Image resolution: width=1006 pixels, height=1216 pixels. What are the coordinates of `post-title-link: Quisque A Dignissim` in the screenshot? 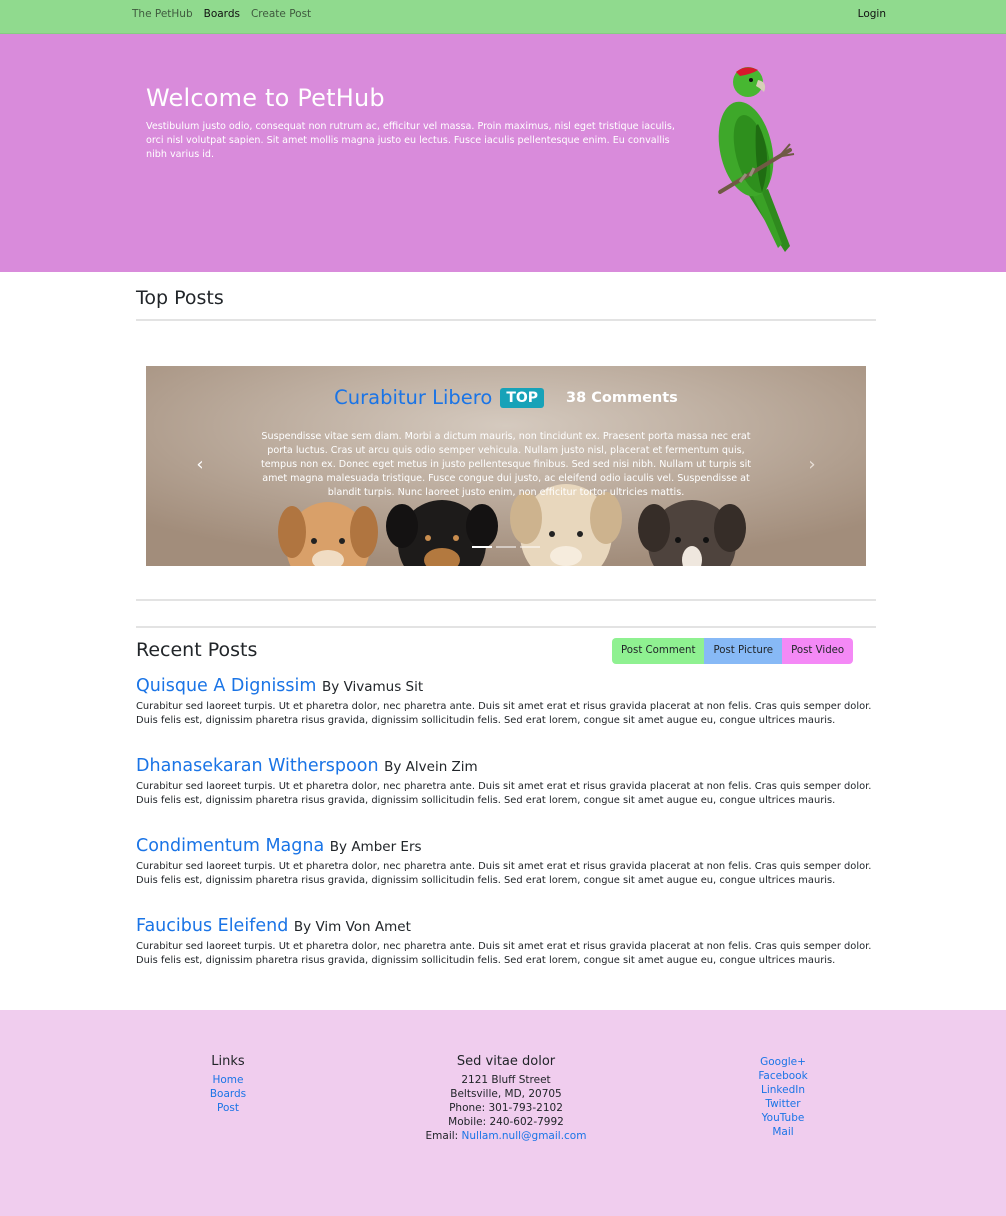 It's located at (226, 686).